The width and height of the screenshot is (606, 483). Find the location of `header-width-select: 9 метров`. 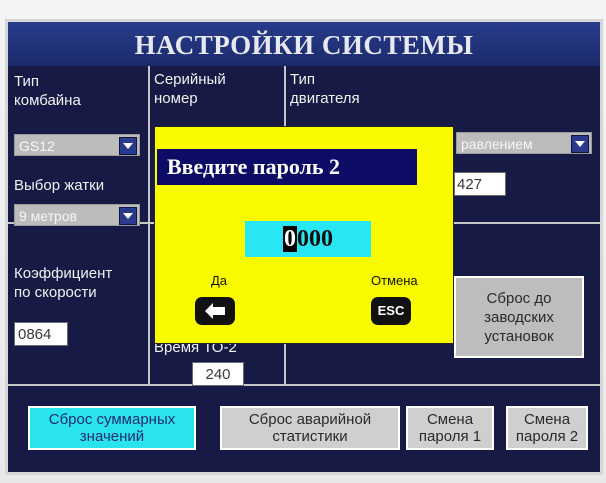

header-width-select: 9 метров is located at coordinates (77, 215).